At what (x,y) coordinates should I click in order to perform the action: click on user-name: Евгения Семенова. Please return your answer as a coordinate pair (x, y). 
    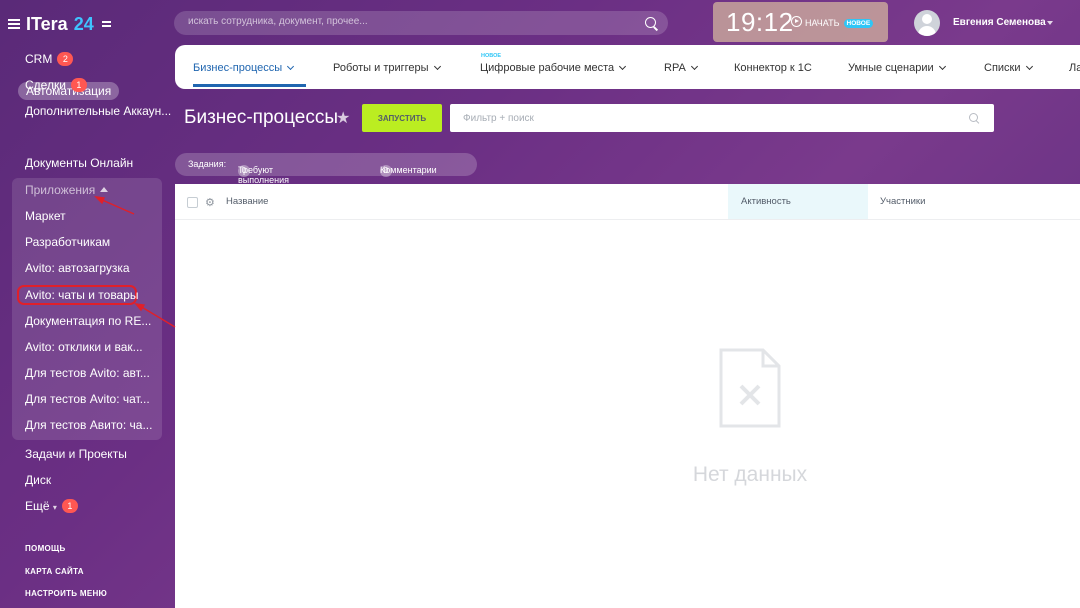
    Looking at the image, I should click on (999, 22).